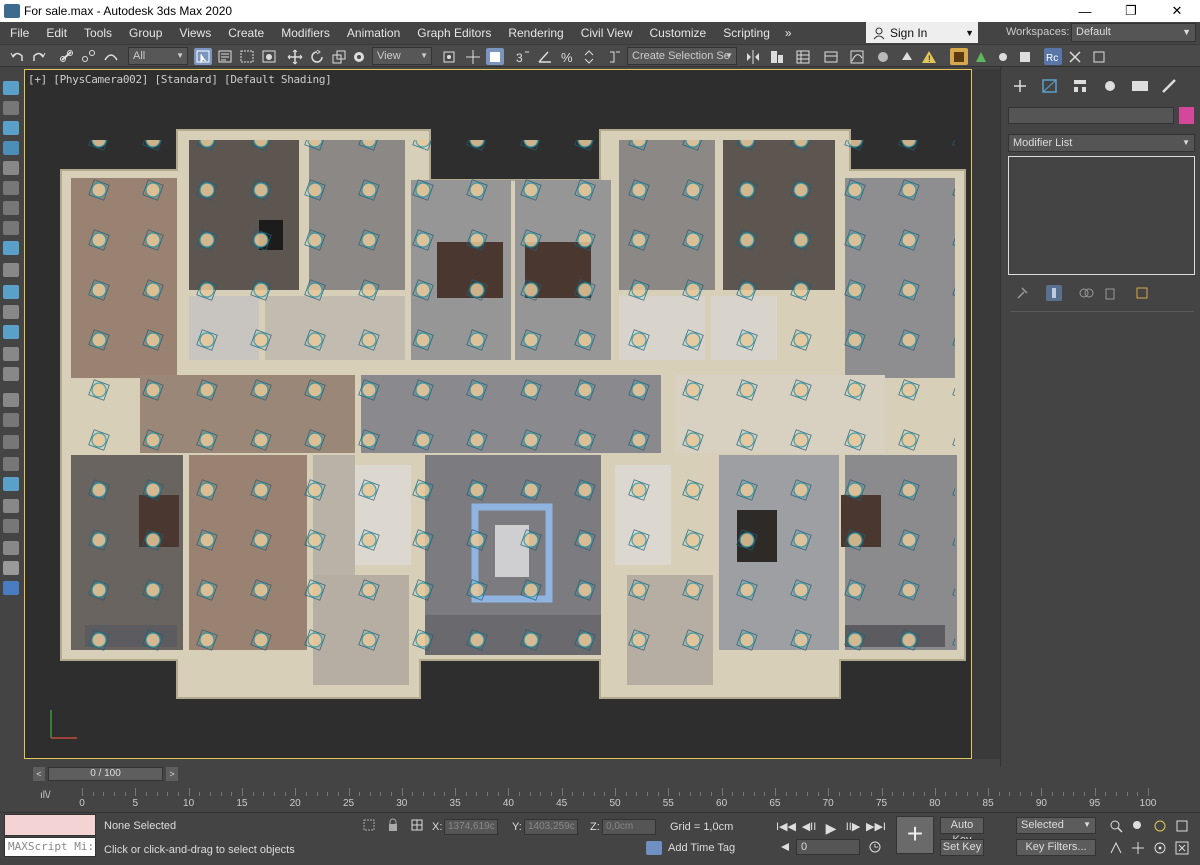  Describe the element at coordinates (567, 56) in the screenshot. I see `percent-snap-icon: %` at that location.